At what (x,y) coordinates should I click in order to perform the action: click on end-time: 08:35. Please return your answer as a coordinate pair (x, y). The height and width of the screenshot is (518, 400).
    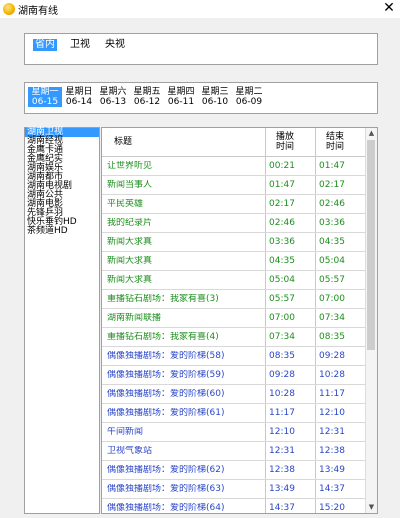
    Looking at the image, I should click on (332, 337).